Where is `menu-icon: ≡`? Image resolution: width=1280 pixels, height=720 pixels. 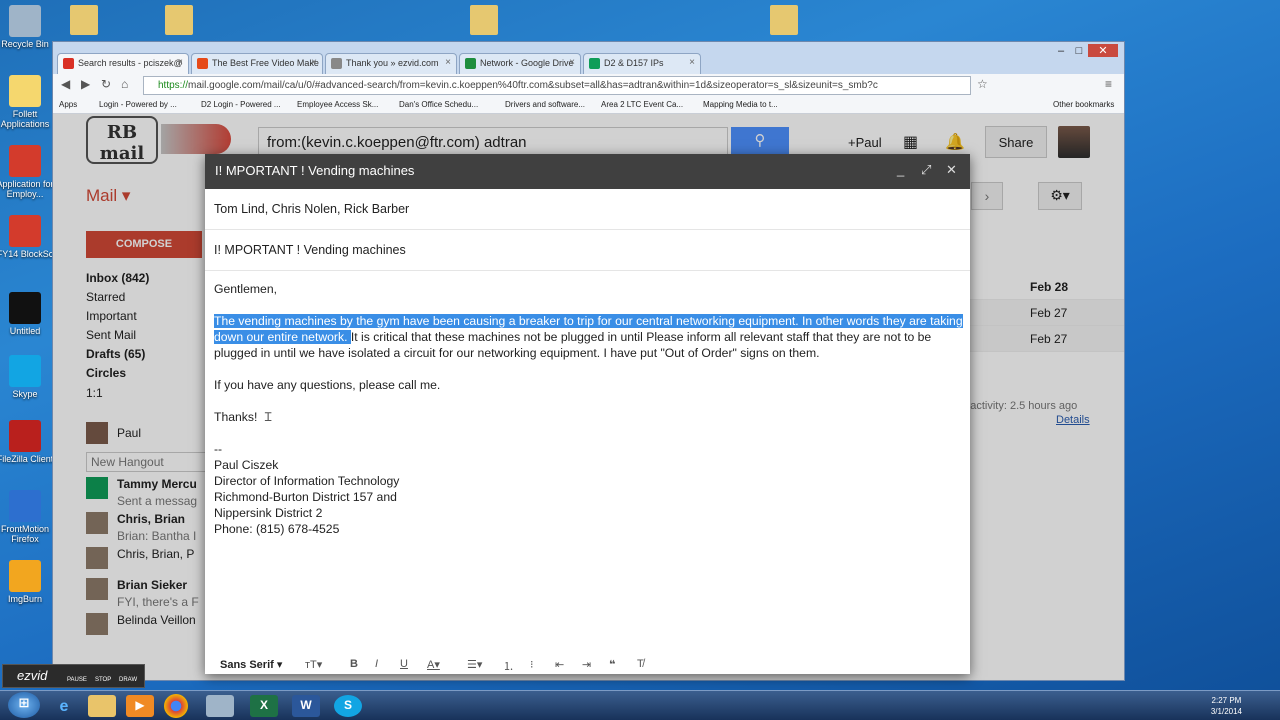 menu-icon: ≡ is located at coordinates (1108, 84).